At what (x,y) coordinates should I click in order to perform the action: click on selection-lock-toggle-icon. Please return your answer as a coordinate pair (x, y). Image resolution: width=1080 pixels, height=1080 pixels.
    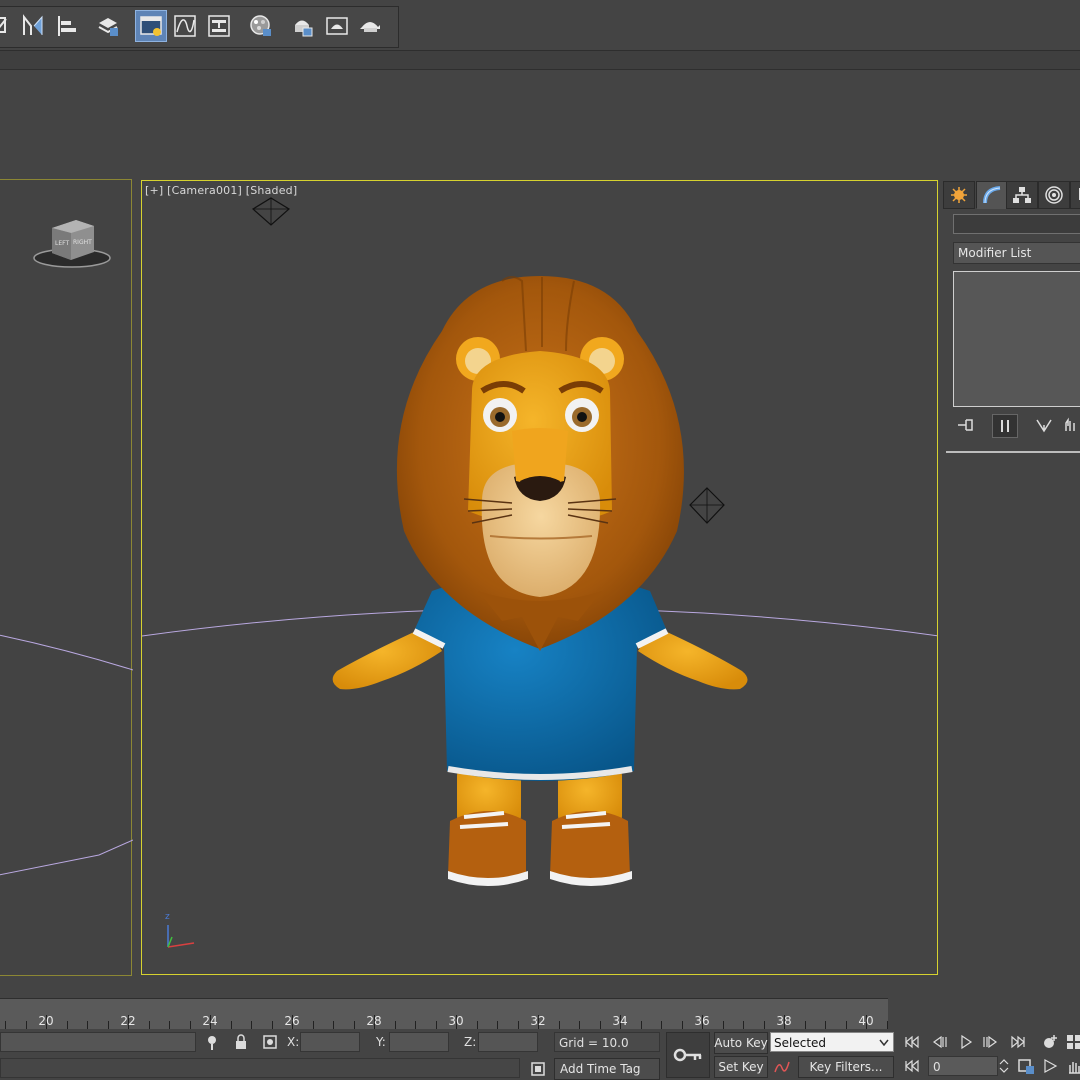
    Looking at the image, I should click on (241, 1042).